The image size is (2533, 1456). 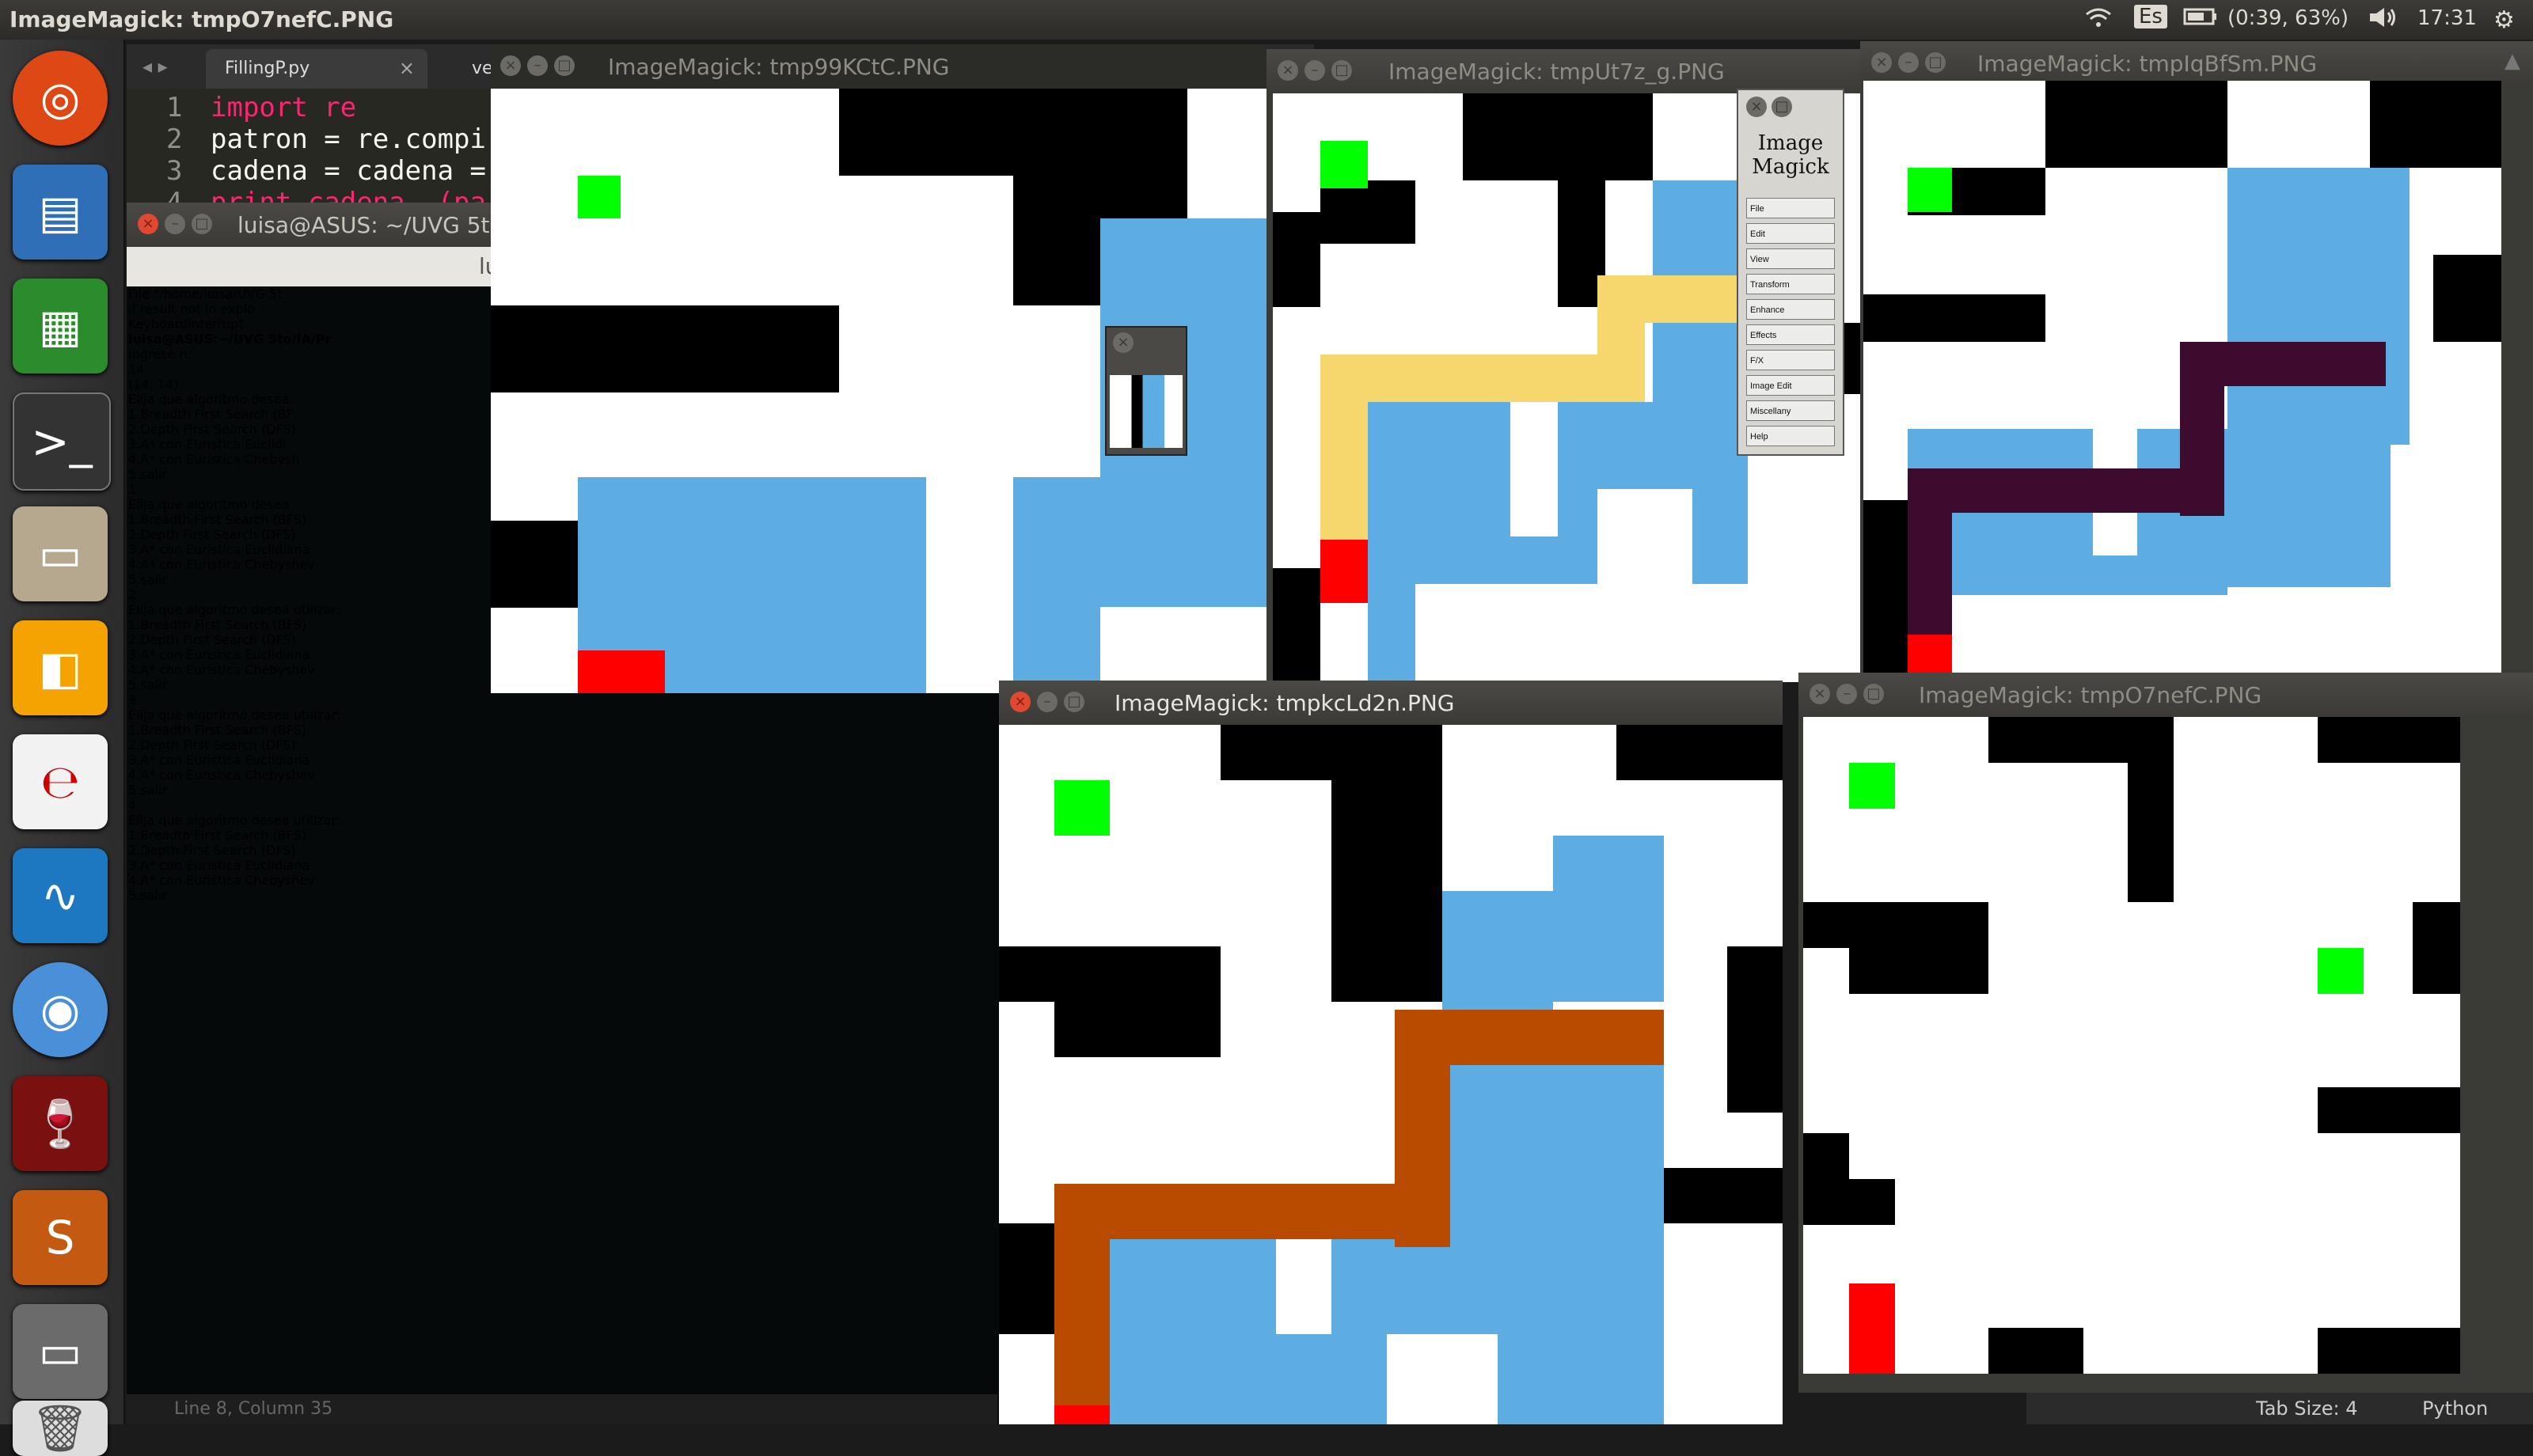 What do you see at coordinates (60, 1428) in the screenshot?
I see `trash-icon: 🗑` at bounding box center [60, 1428].